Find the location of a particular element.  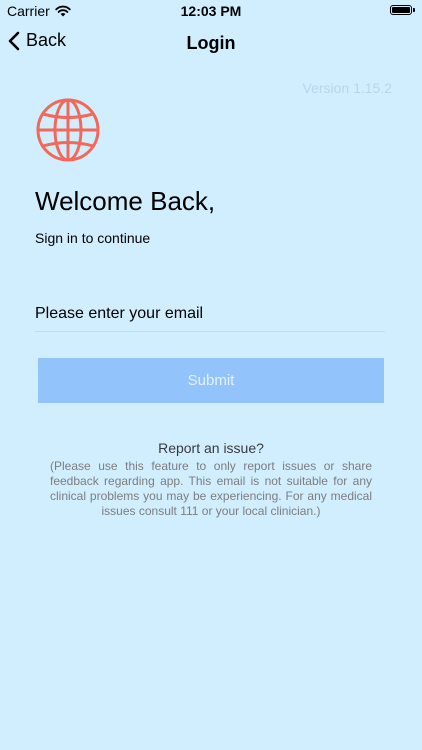

status-bar: Carrier 12:03 PM is located at coordinates (211, 11).